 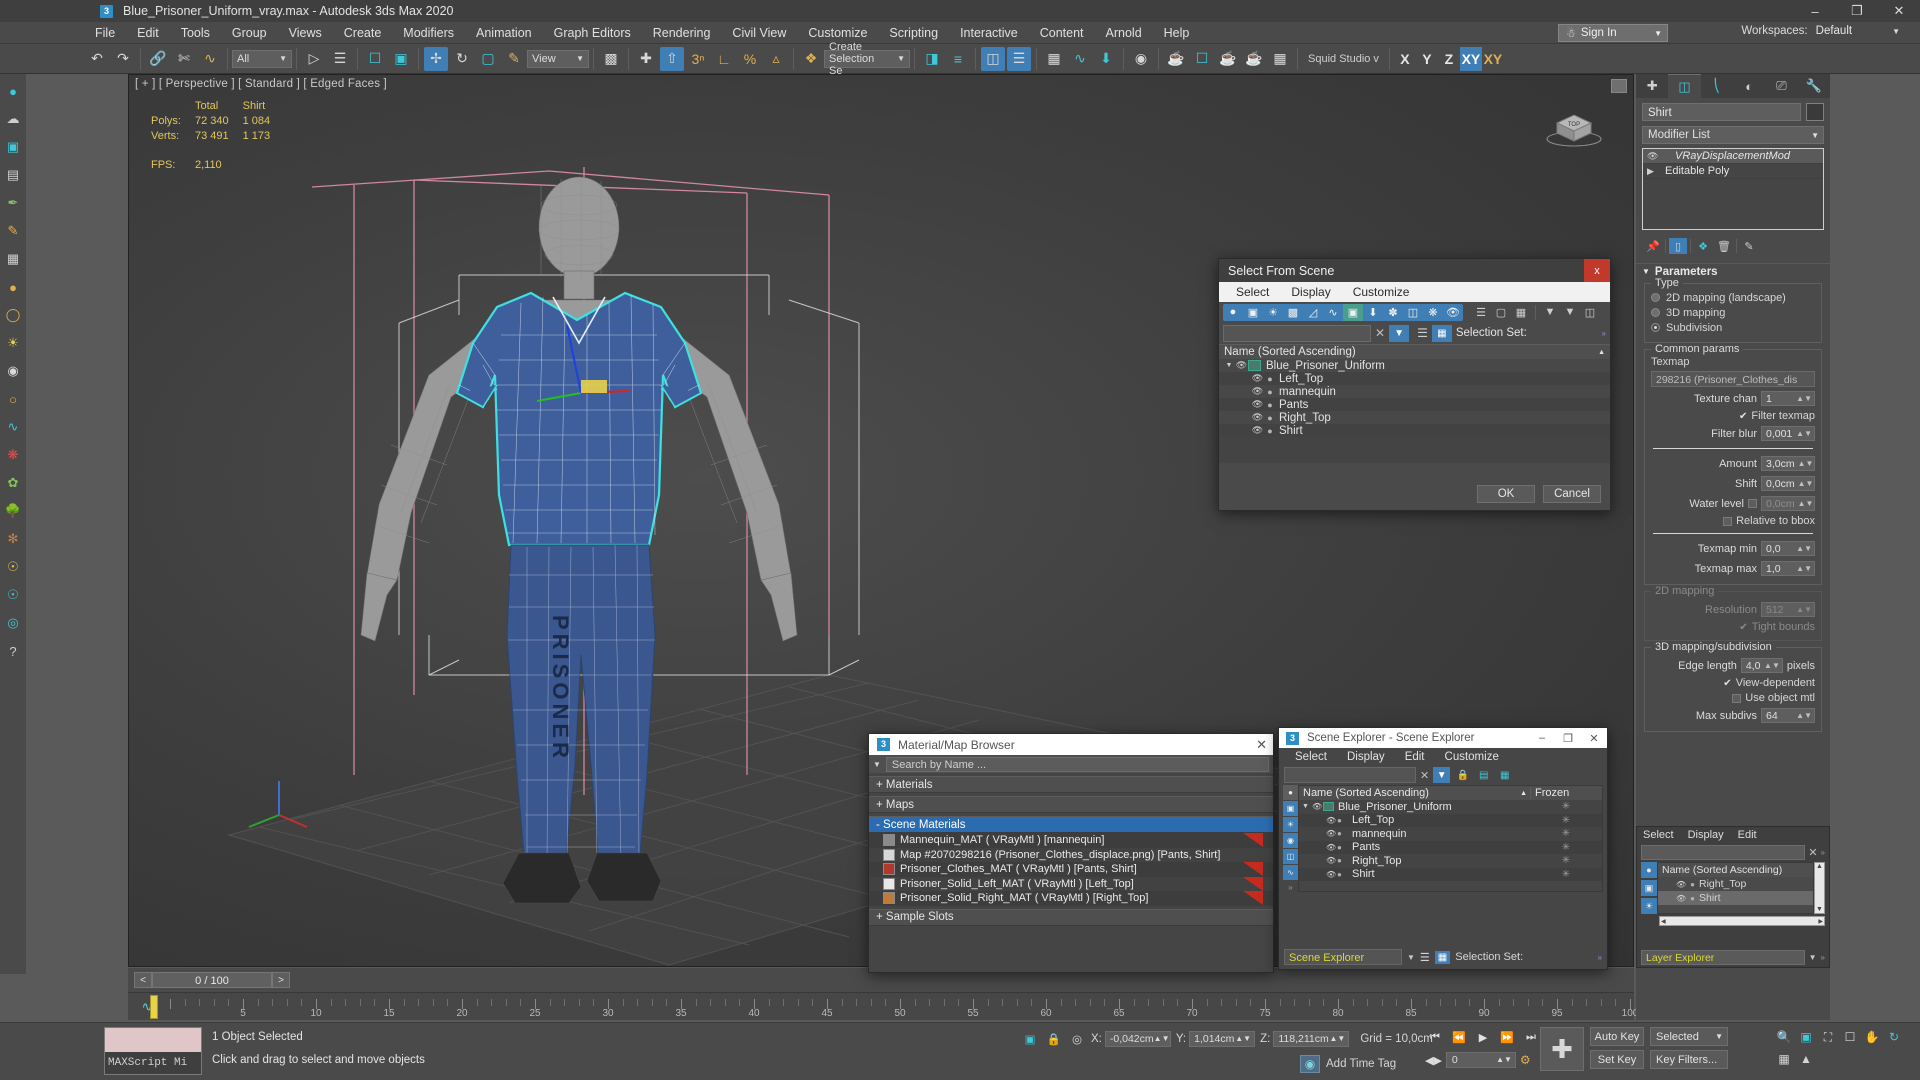 I want to click on select-by-name-icon: ☰, so click(x=340, y=59).